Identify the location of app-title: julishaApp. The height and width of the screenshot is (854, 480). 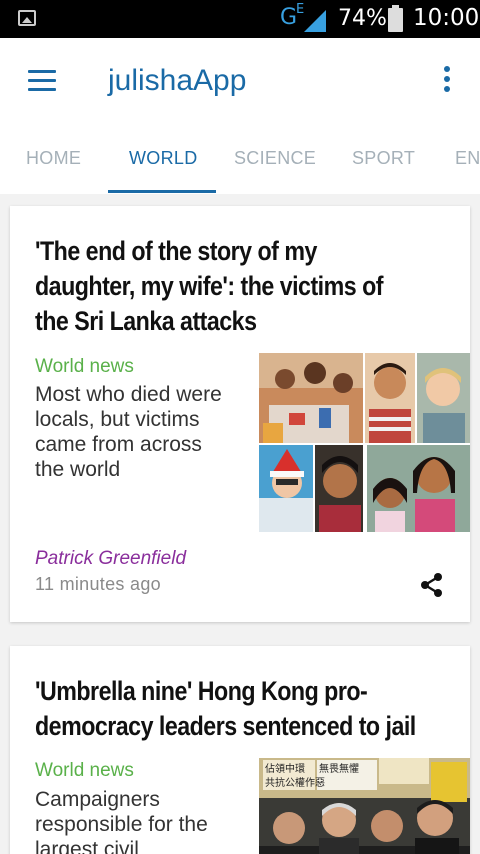
(177, 80).